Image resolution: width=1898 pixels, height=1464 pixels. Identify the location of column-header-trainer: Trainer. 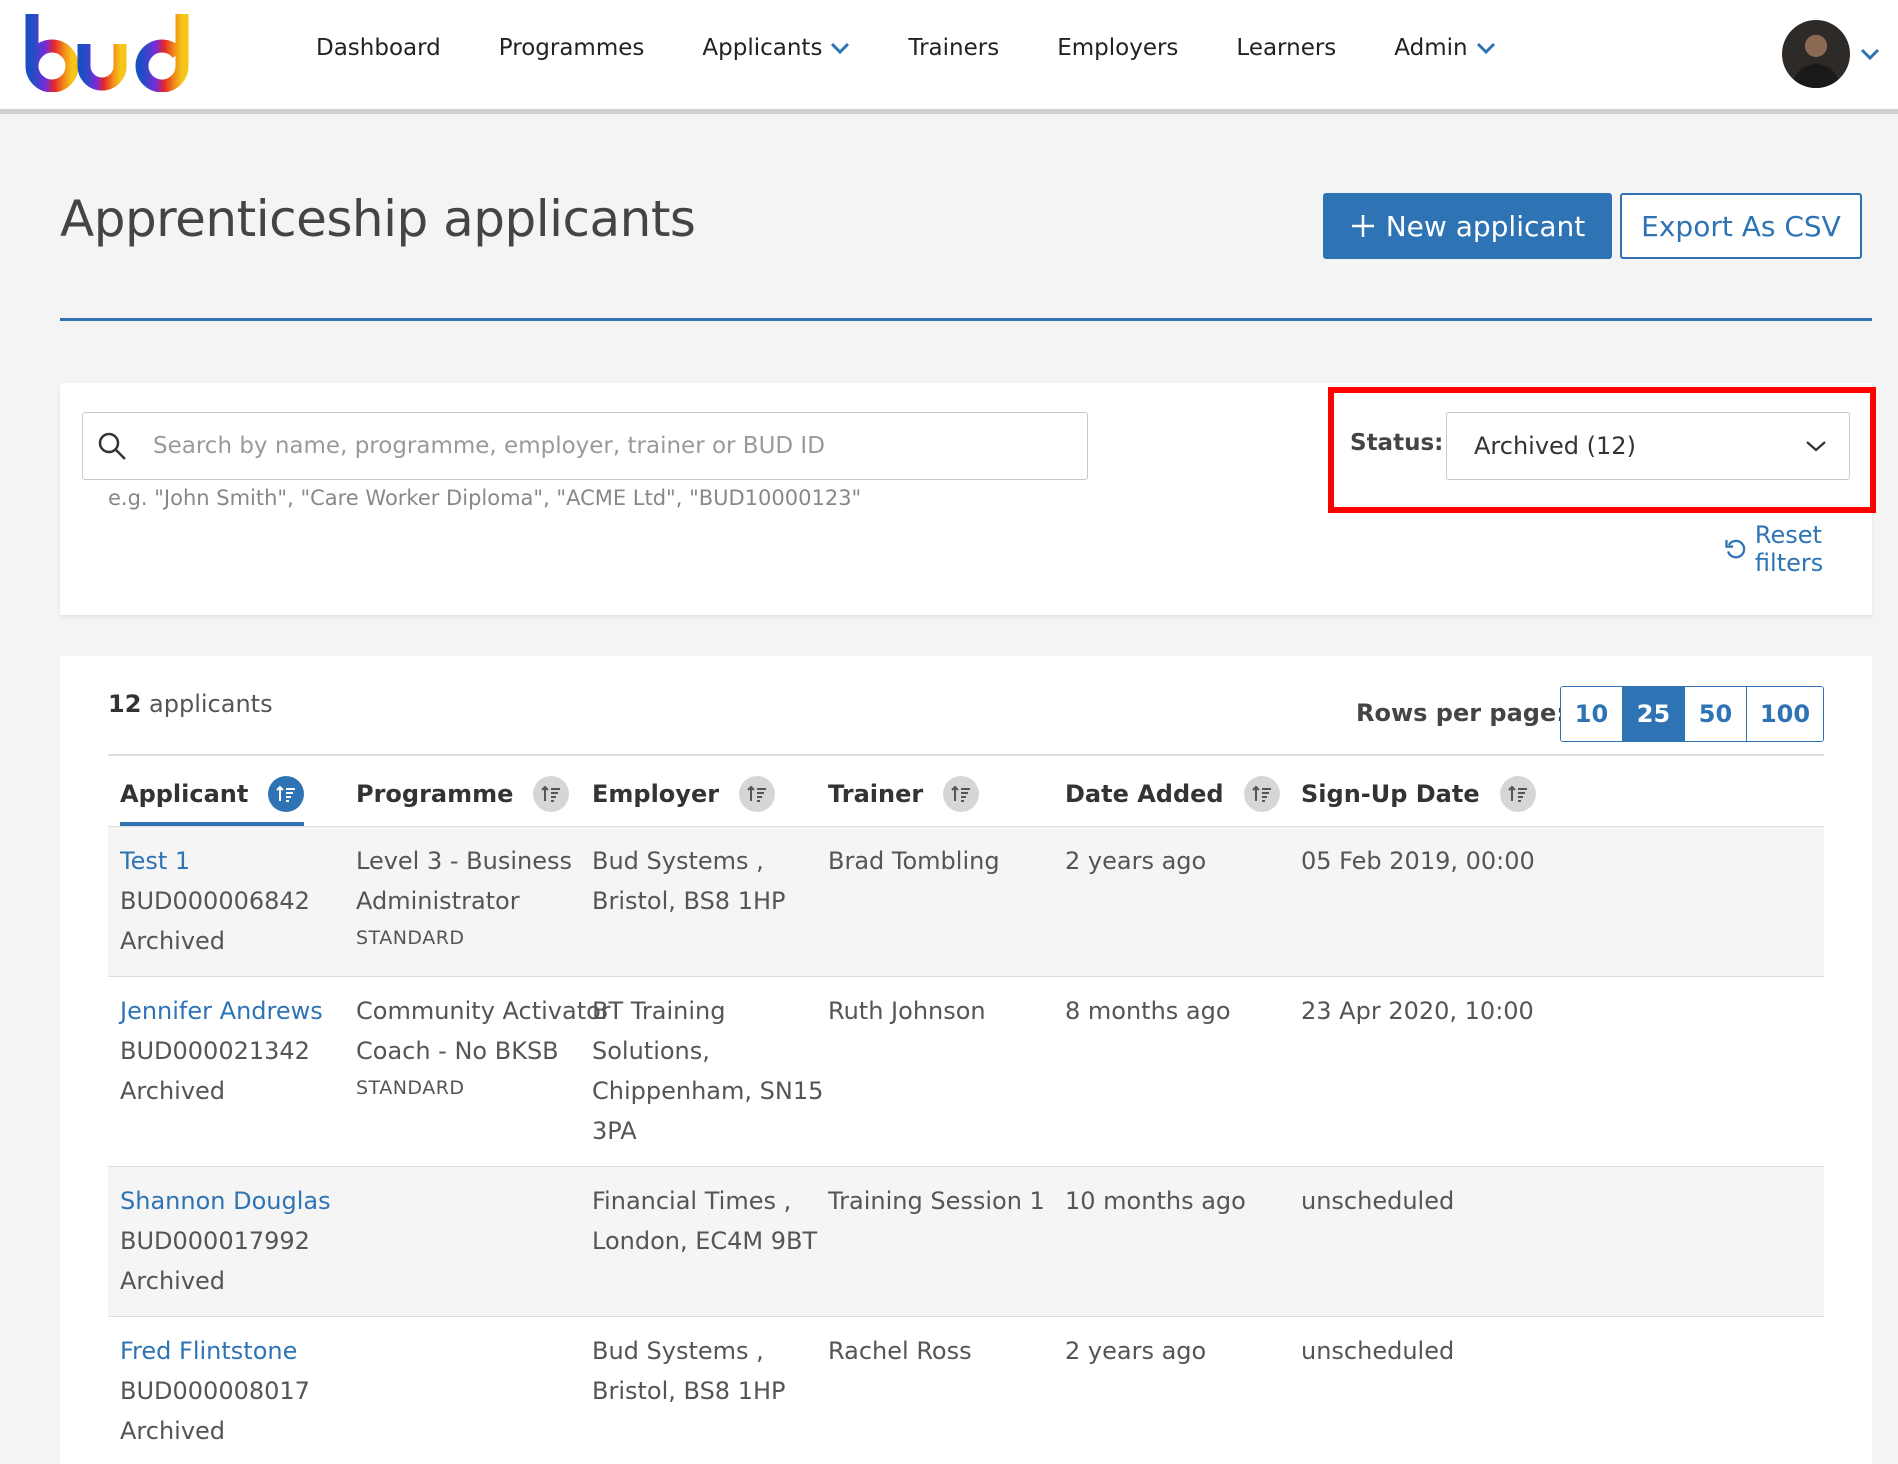
(904, 794).